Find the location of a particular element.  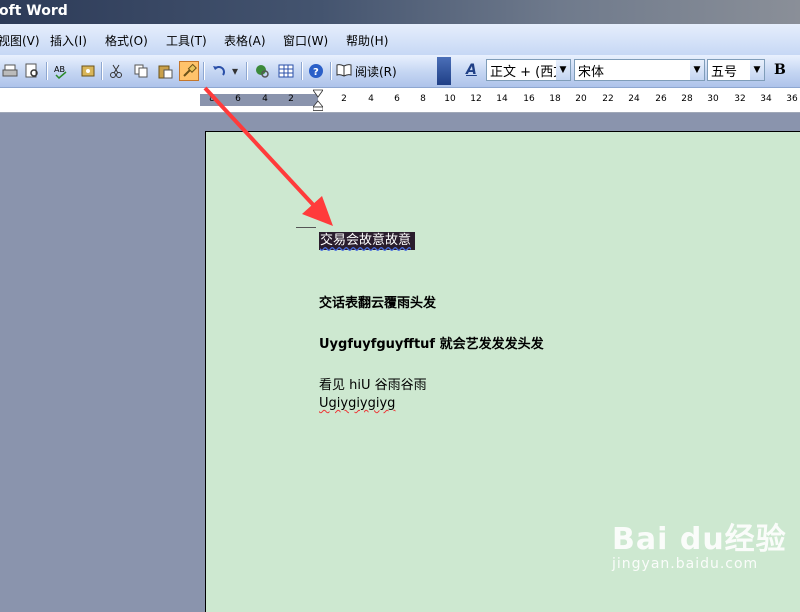

document-paragraph: 看见 hiU 谷雨谷雨 is located at coordinates (373, 383).